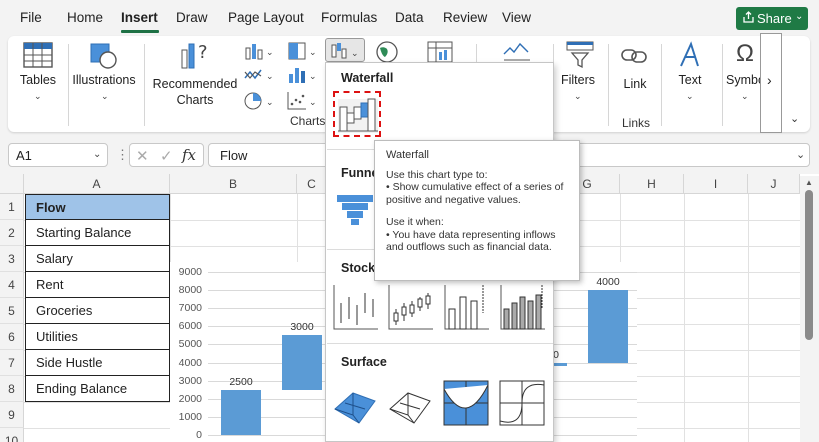  Describe the element at coordinates (635, 56) in the screenshot. I see `link-icon` at that location.